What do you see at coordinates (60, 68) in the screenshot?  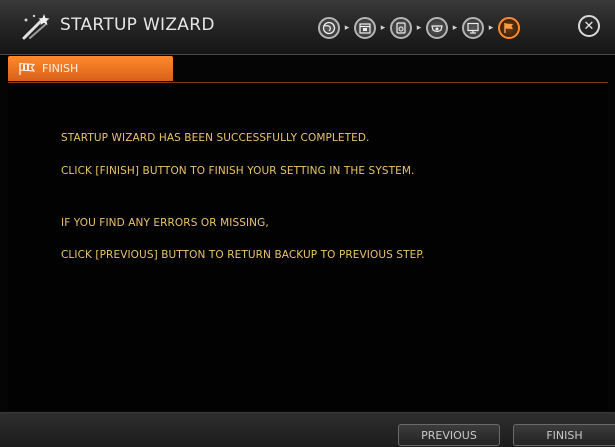 I see `tab-label: FINISH` at bounding box center [60, 68].